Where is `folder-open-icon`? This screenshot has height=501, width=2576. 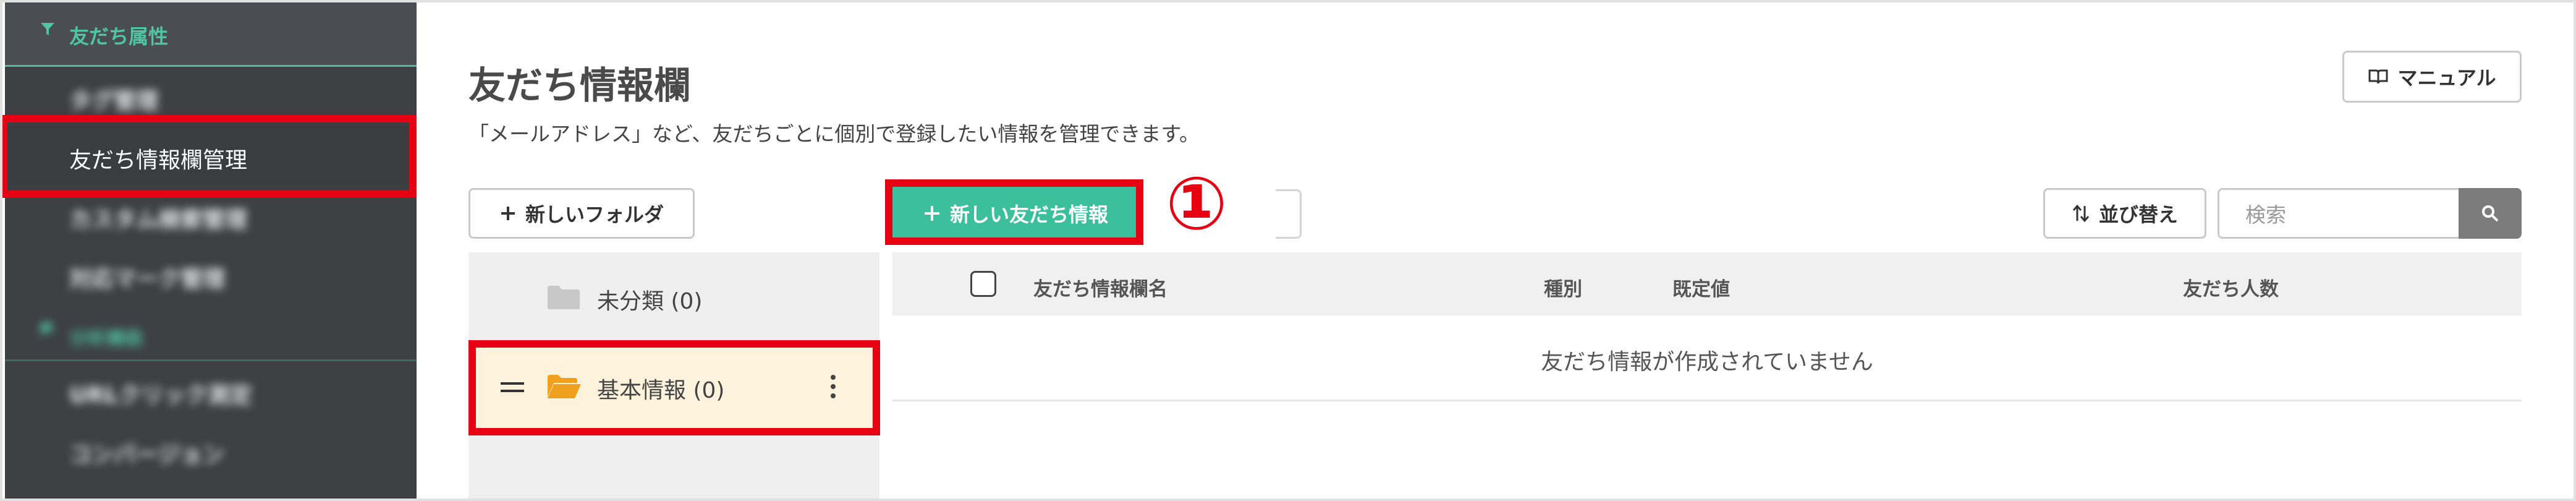
folder-open-icon is located at coordinates (564, 386).